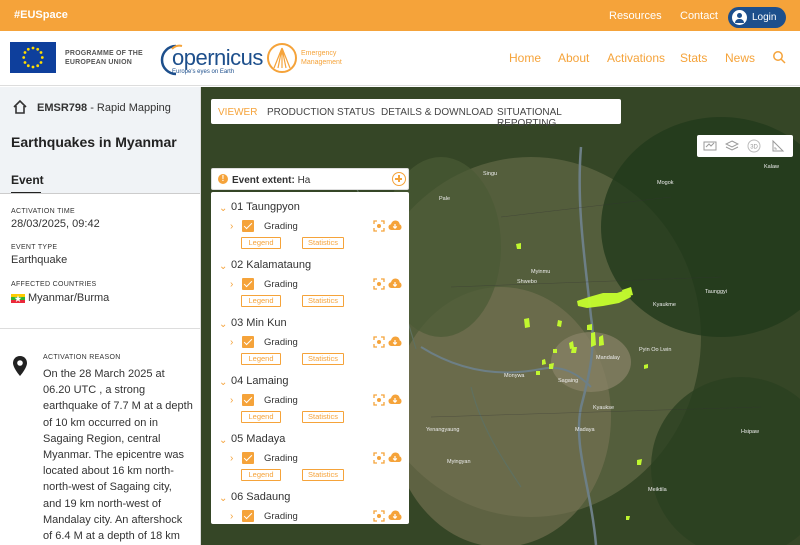  I want to click on login-button: Login, so click(757, 17).